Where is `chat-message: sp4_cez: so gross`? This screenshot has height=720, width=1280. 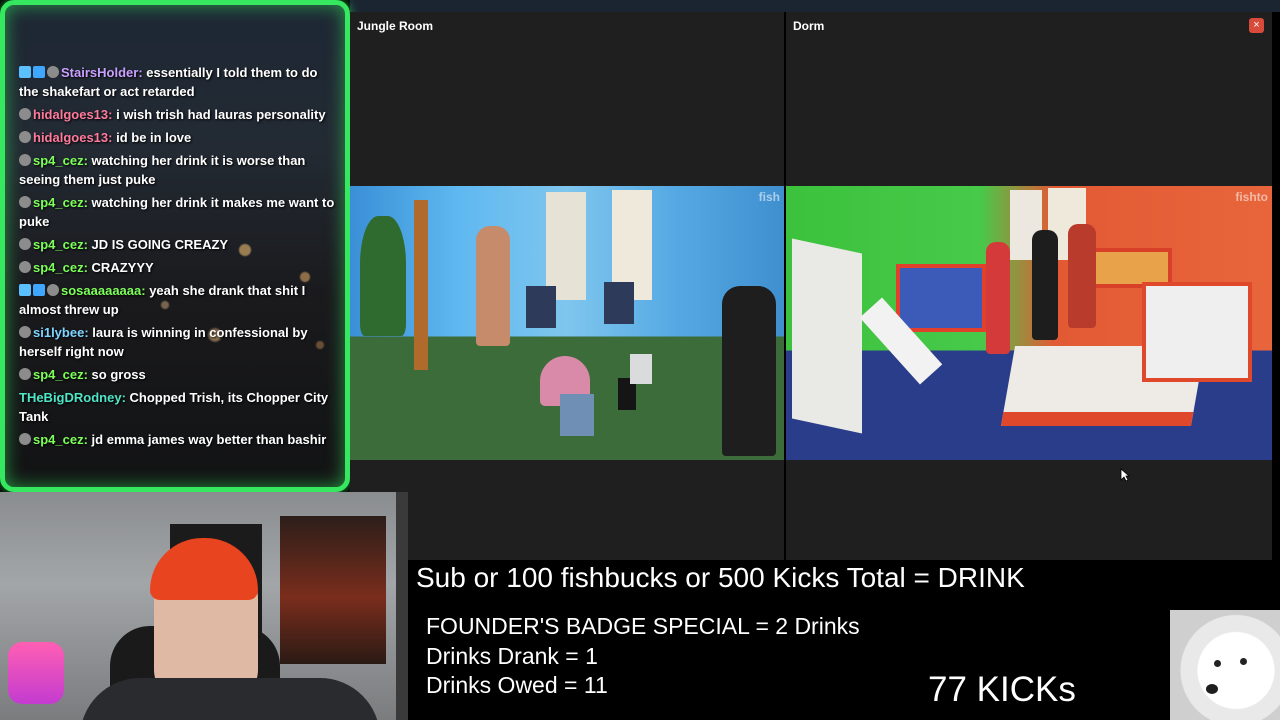 chat-message: sp4_cez: so gross is located at coordinates (177, 374).